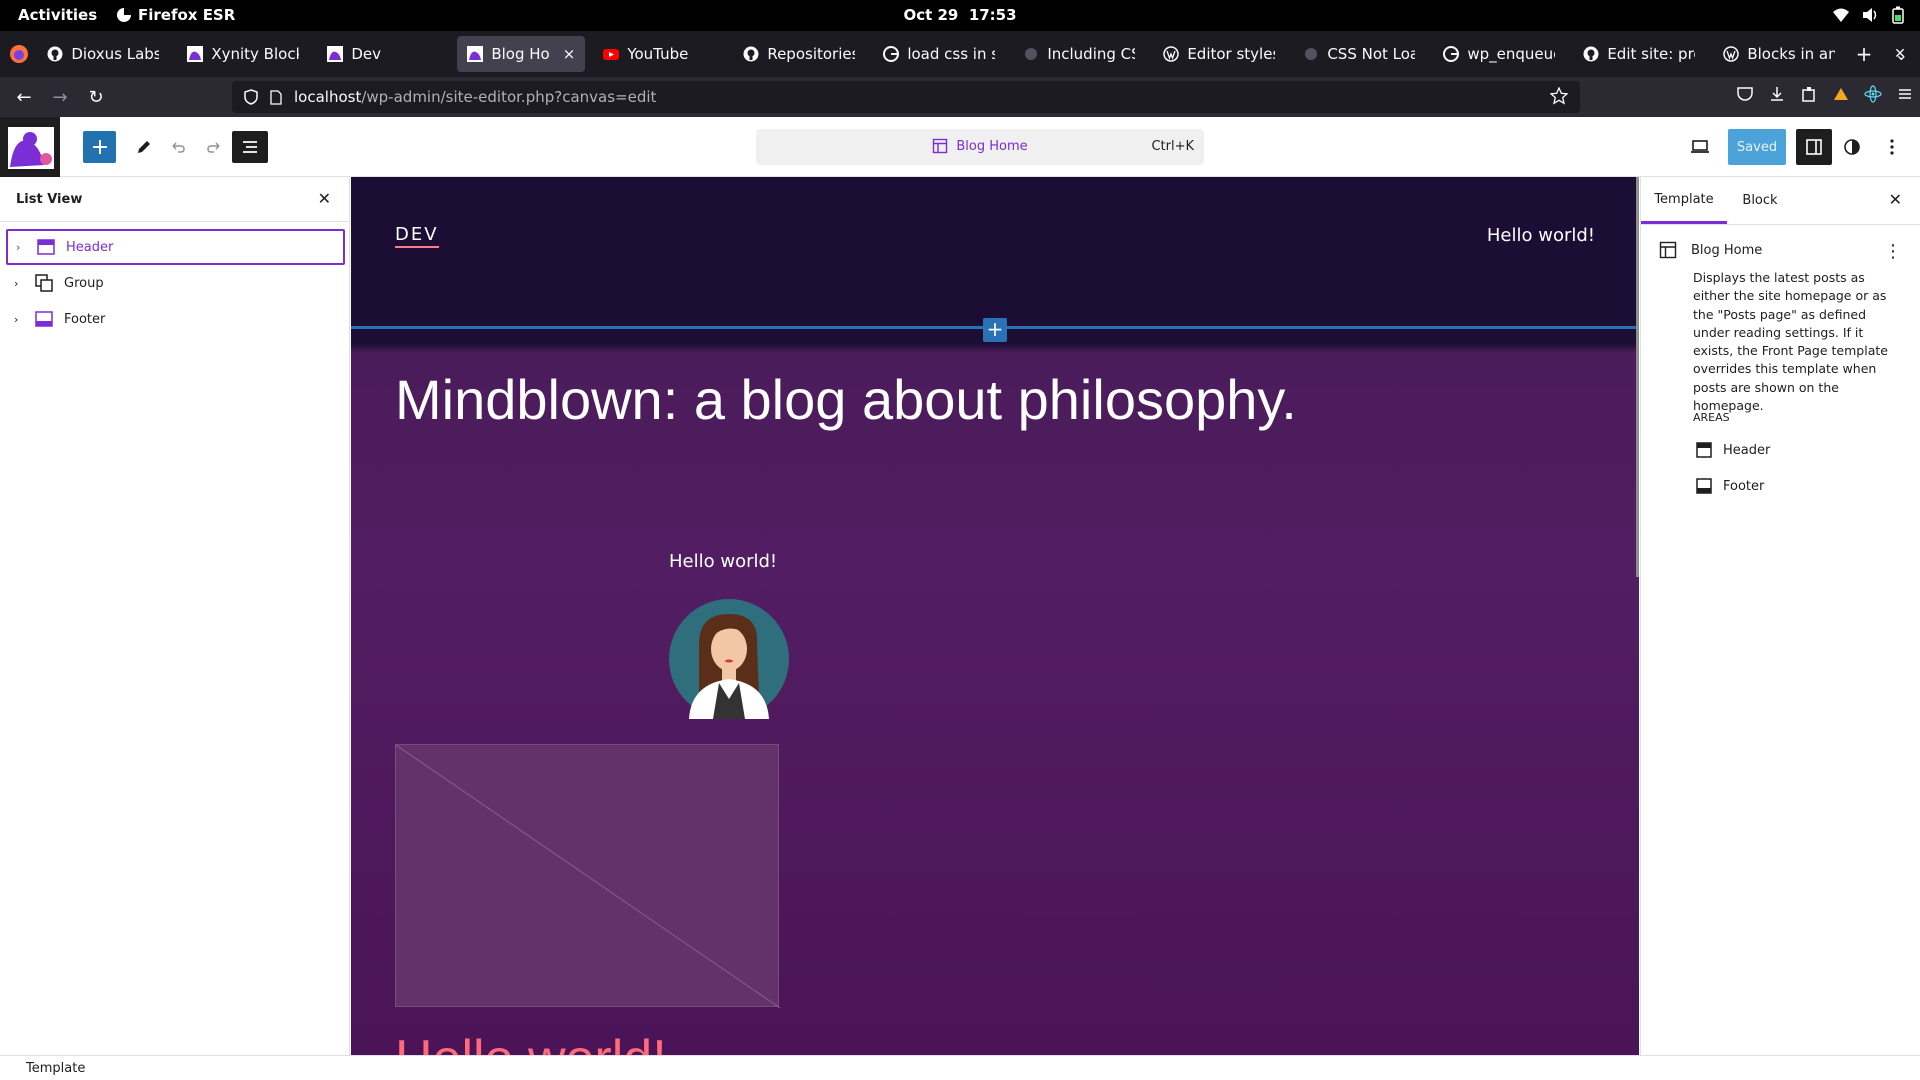 Image resolution: width=1920 pixels, height=1080 pixels. Describe the element at coordinates (1704, 450) in the screenshot. I see `header-icon` at that location.